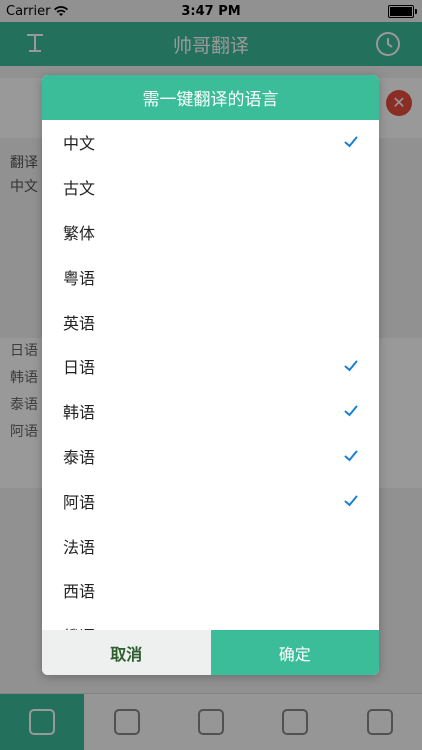  What do you see at coordinates (210, 142) in the screenshot?
I see `language-item: 中文` at bounding box center [210, 142].